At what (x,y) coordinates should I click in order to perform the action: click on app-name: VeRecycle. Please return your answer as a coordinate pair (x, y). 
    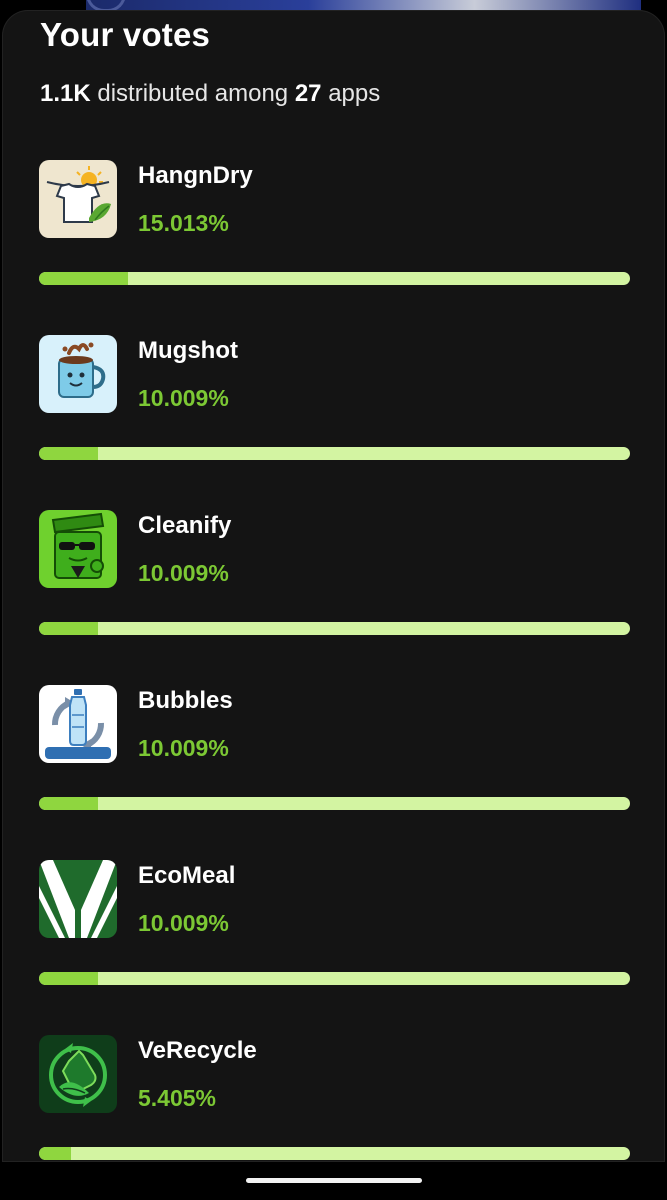
    Looking at the image, I should click on (197, 1050).